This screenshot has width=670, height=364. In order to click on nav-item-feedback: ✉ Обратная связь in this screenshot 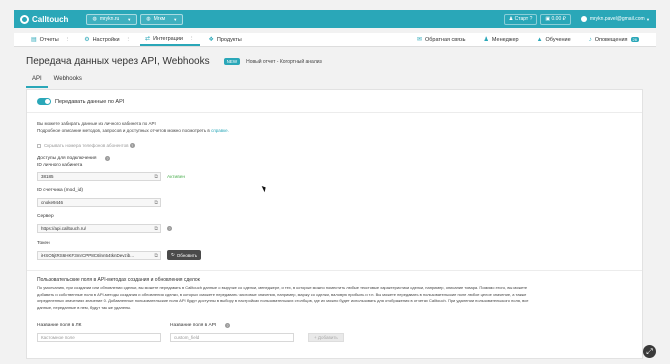, I will do `click(441, 39)`.